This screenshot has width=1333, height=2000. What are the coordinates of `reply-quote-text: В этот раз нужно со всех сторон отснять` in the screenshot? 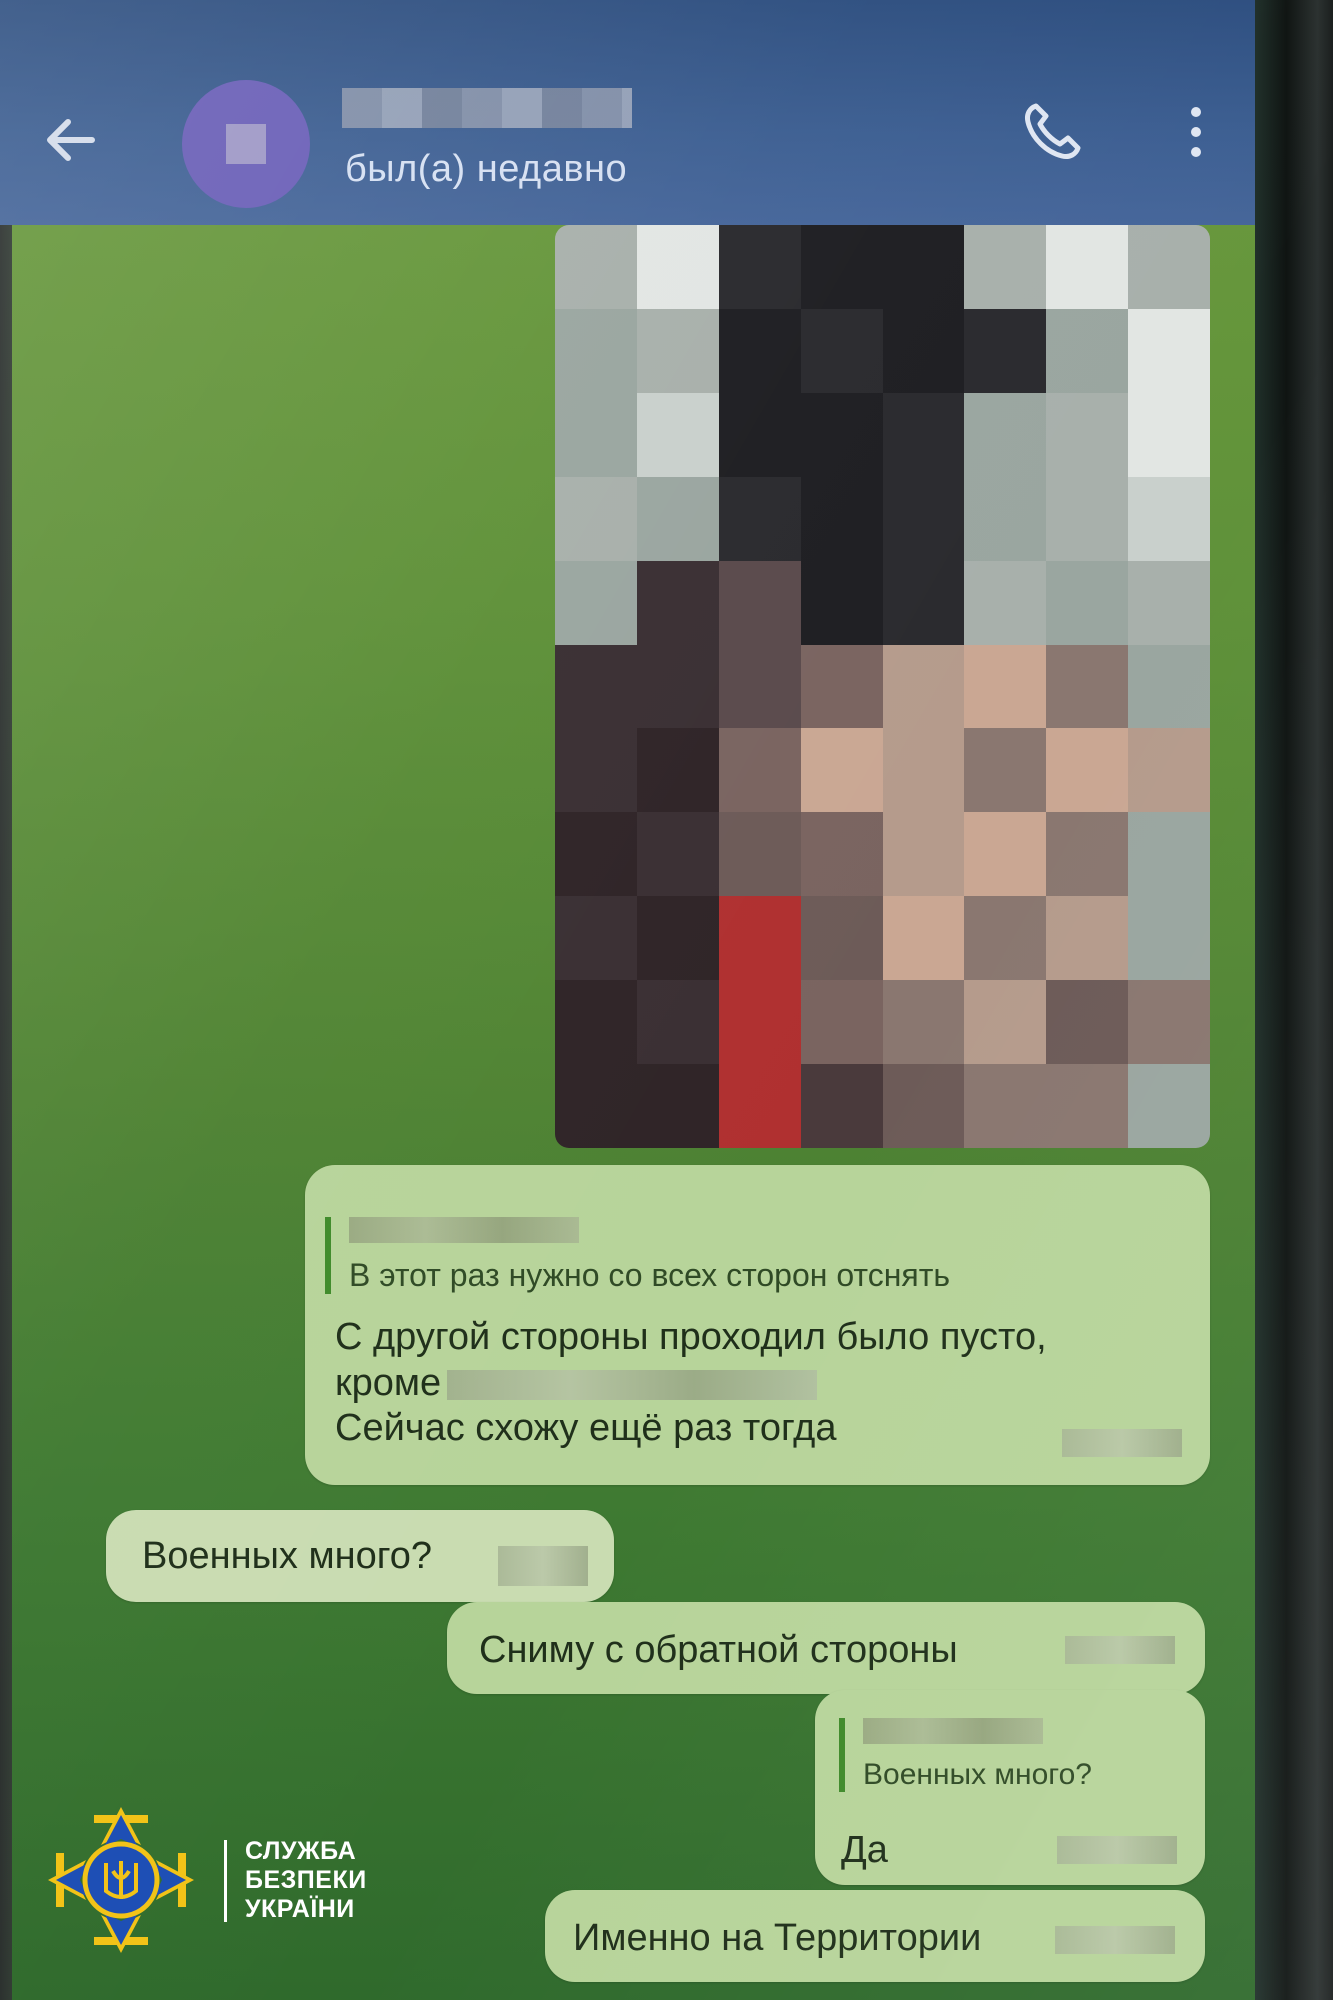 It's located at (650, 1275).